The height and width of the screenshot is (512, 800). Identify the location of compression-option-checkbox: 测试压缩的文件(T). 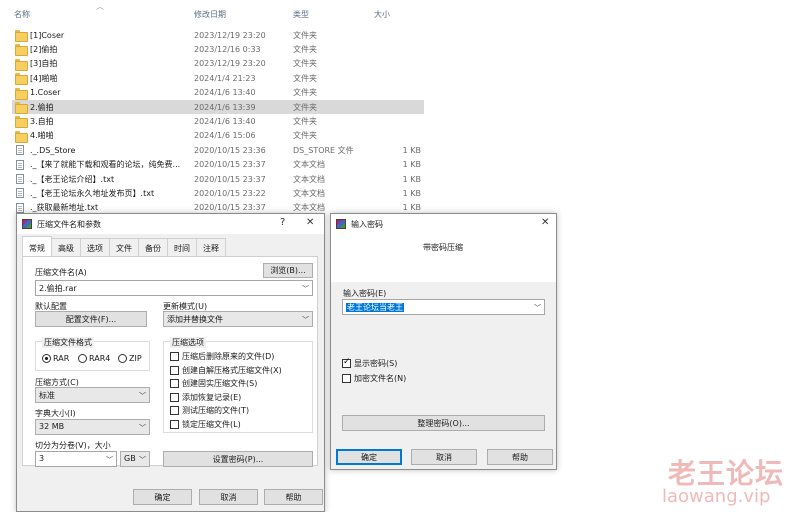
(209, 410).